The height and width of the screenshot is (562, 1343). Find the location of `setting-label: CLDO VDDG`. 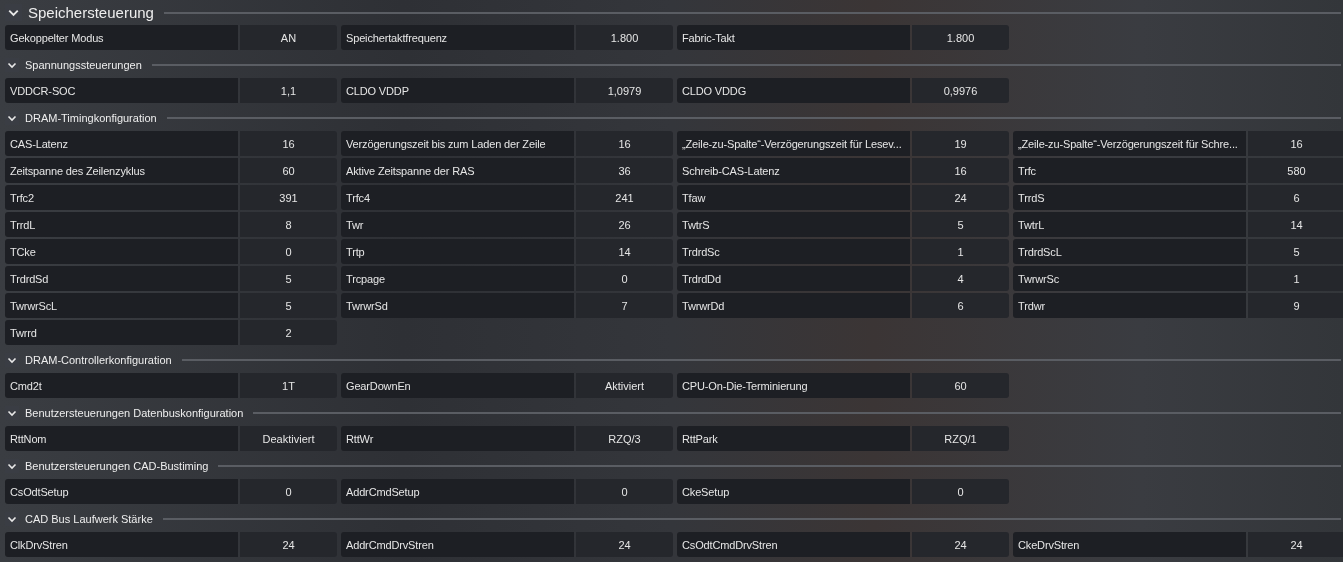

setting-label: CLDO VDDG is located at coordinates (793, 90).